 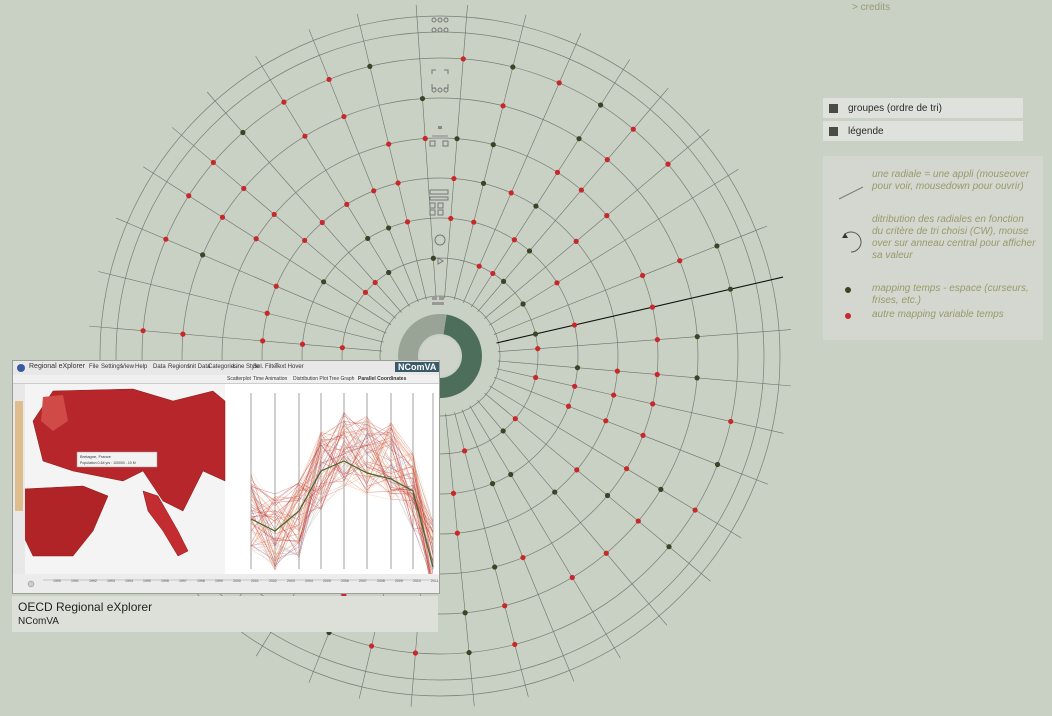 What do you see at coordinates (871, 7) in the screenshot?
I see `credits-link: > credits` at bounding box center [871, 7].